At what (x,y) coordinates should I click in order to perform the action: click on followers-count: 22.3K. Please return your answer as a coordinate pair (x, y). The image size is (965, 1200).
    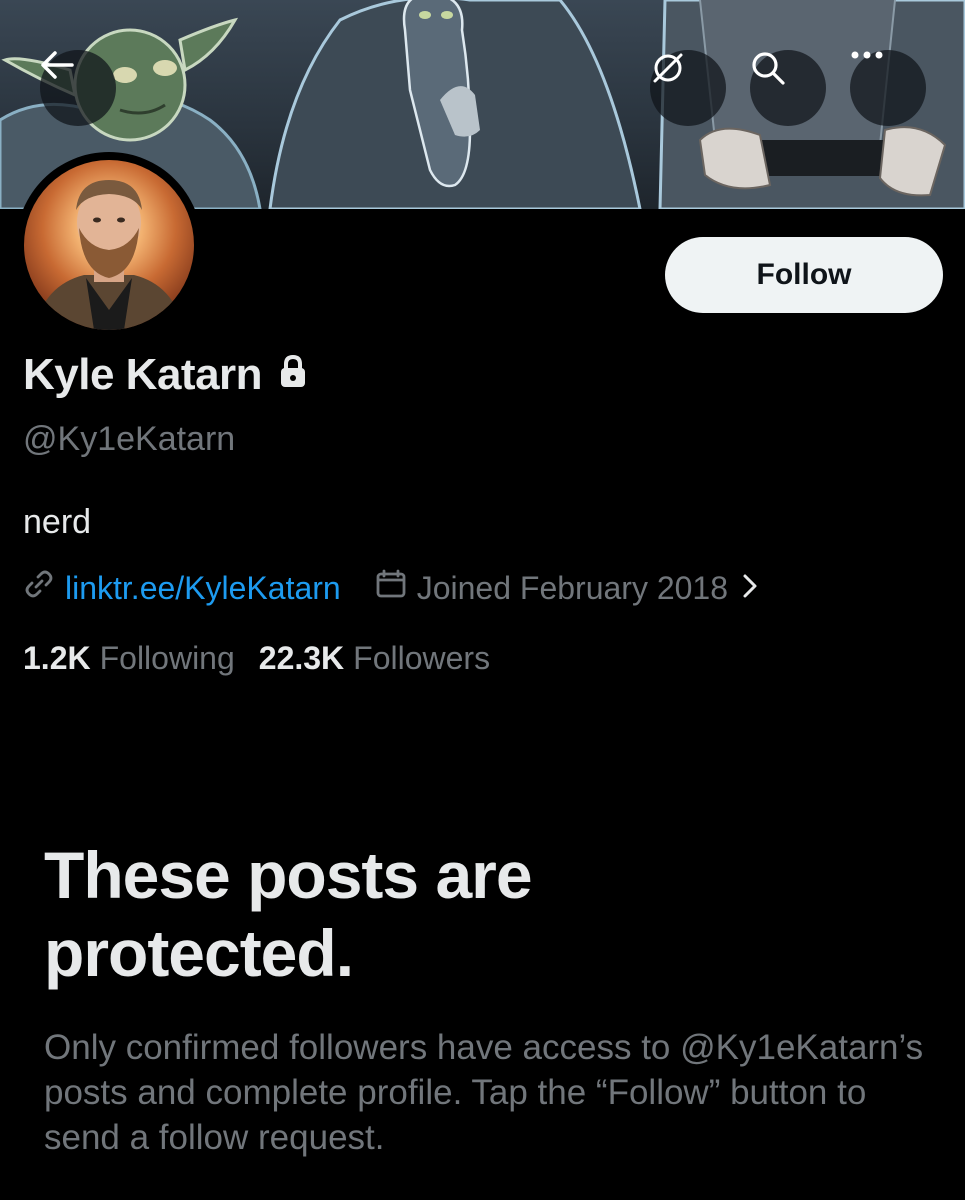
    Looking at the image, I should click on (301, 658).